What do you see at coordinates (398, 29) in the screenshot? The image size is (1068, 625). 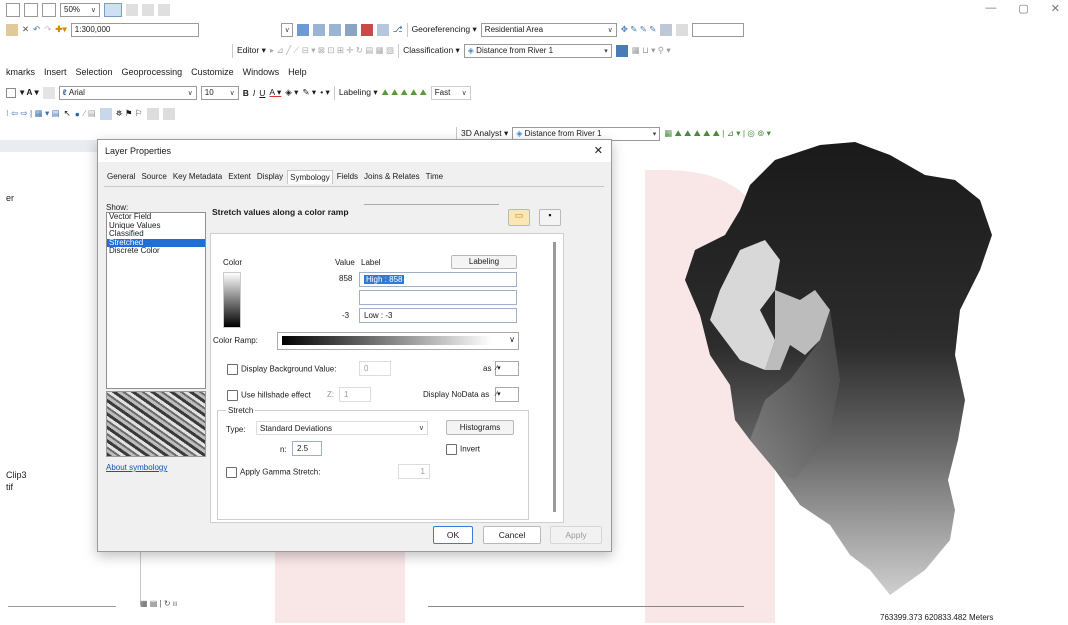 I see `model-builder-icon: ⎇` at bounding box center [398, 29].